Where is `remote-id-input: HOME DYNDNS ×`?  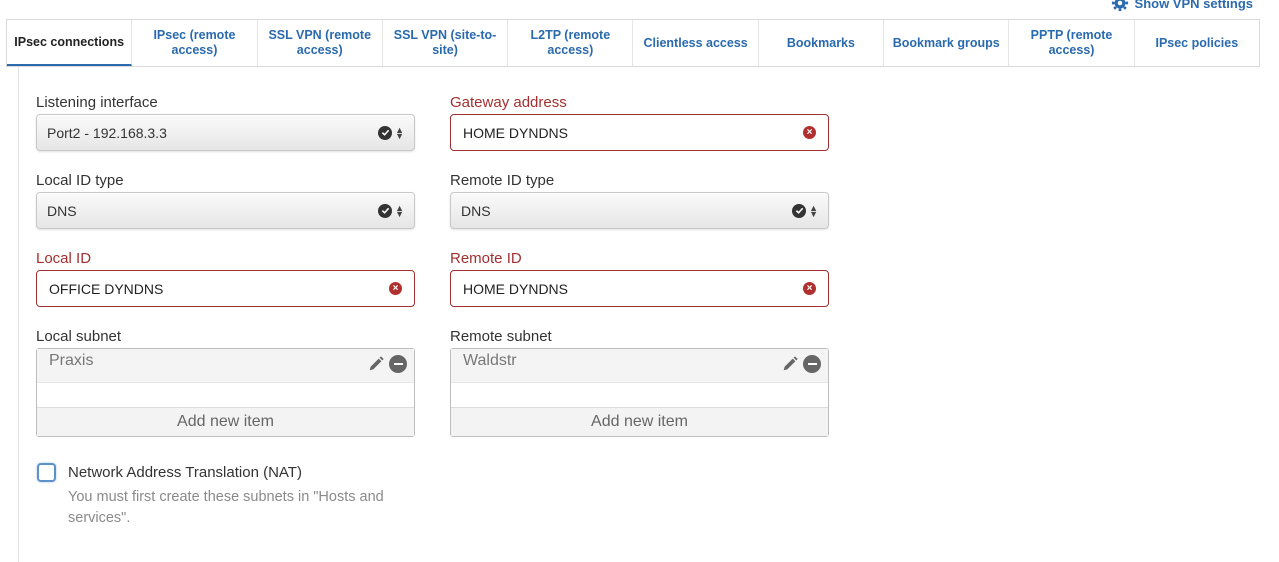 remote-id-input: HOME DYNDNS × is located at coordinates (639, 288).